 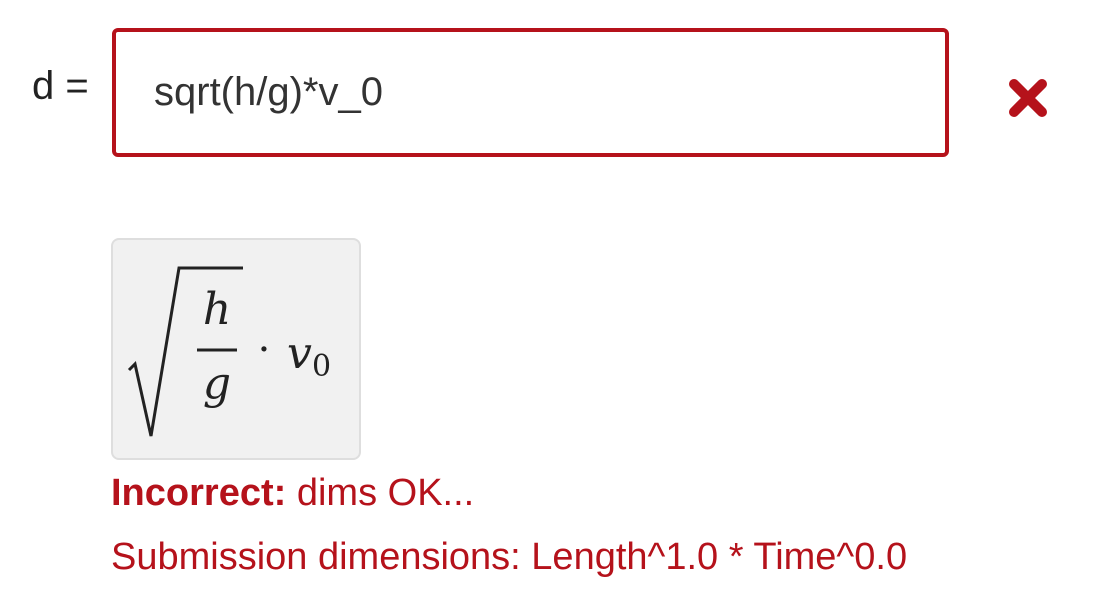 What do you see at coordinates (217, 383) in the screenshot?
I see `fraction-denominator: g` at bounding box center [217, 383].